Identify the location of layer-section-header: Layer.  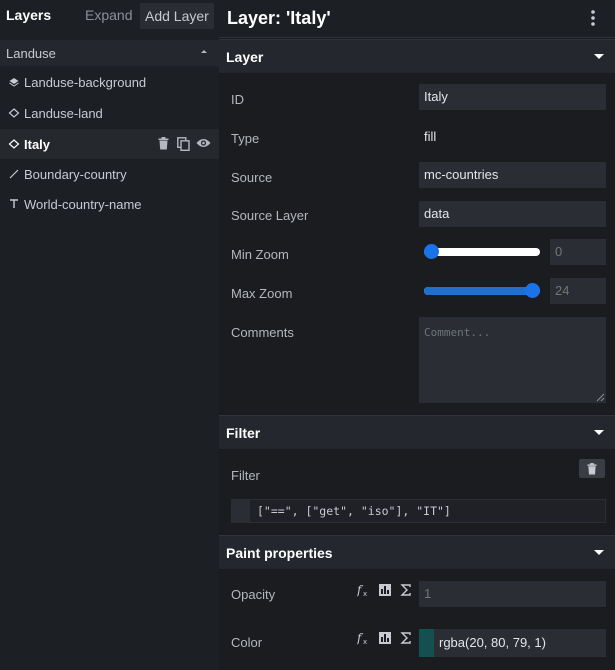
(417, 56).